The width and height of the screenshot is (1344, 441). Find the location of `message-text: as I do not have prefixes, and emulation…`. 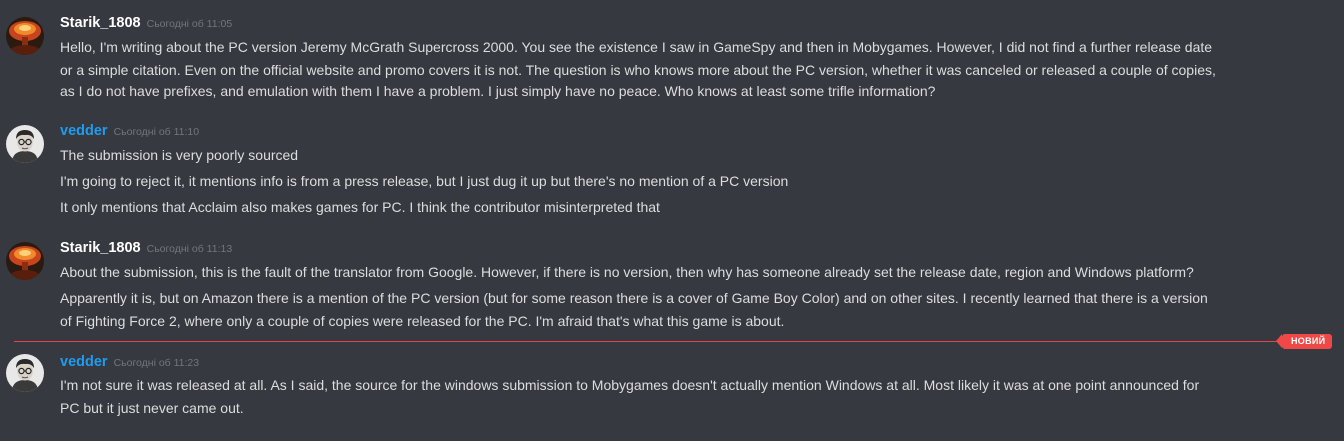

message-text: as I do not have prefixes, and emulation… is located at coordinates (498, 91).